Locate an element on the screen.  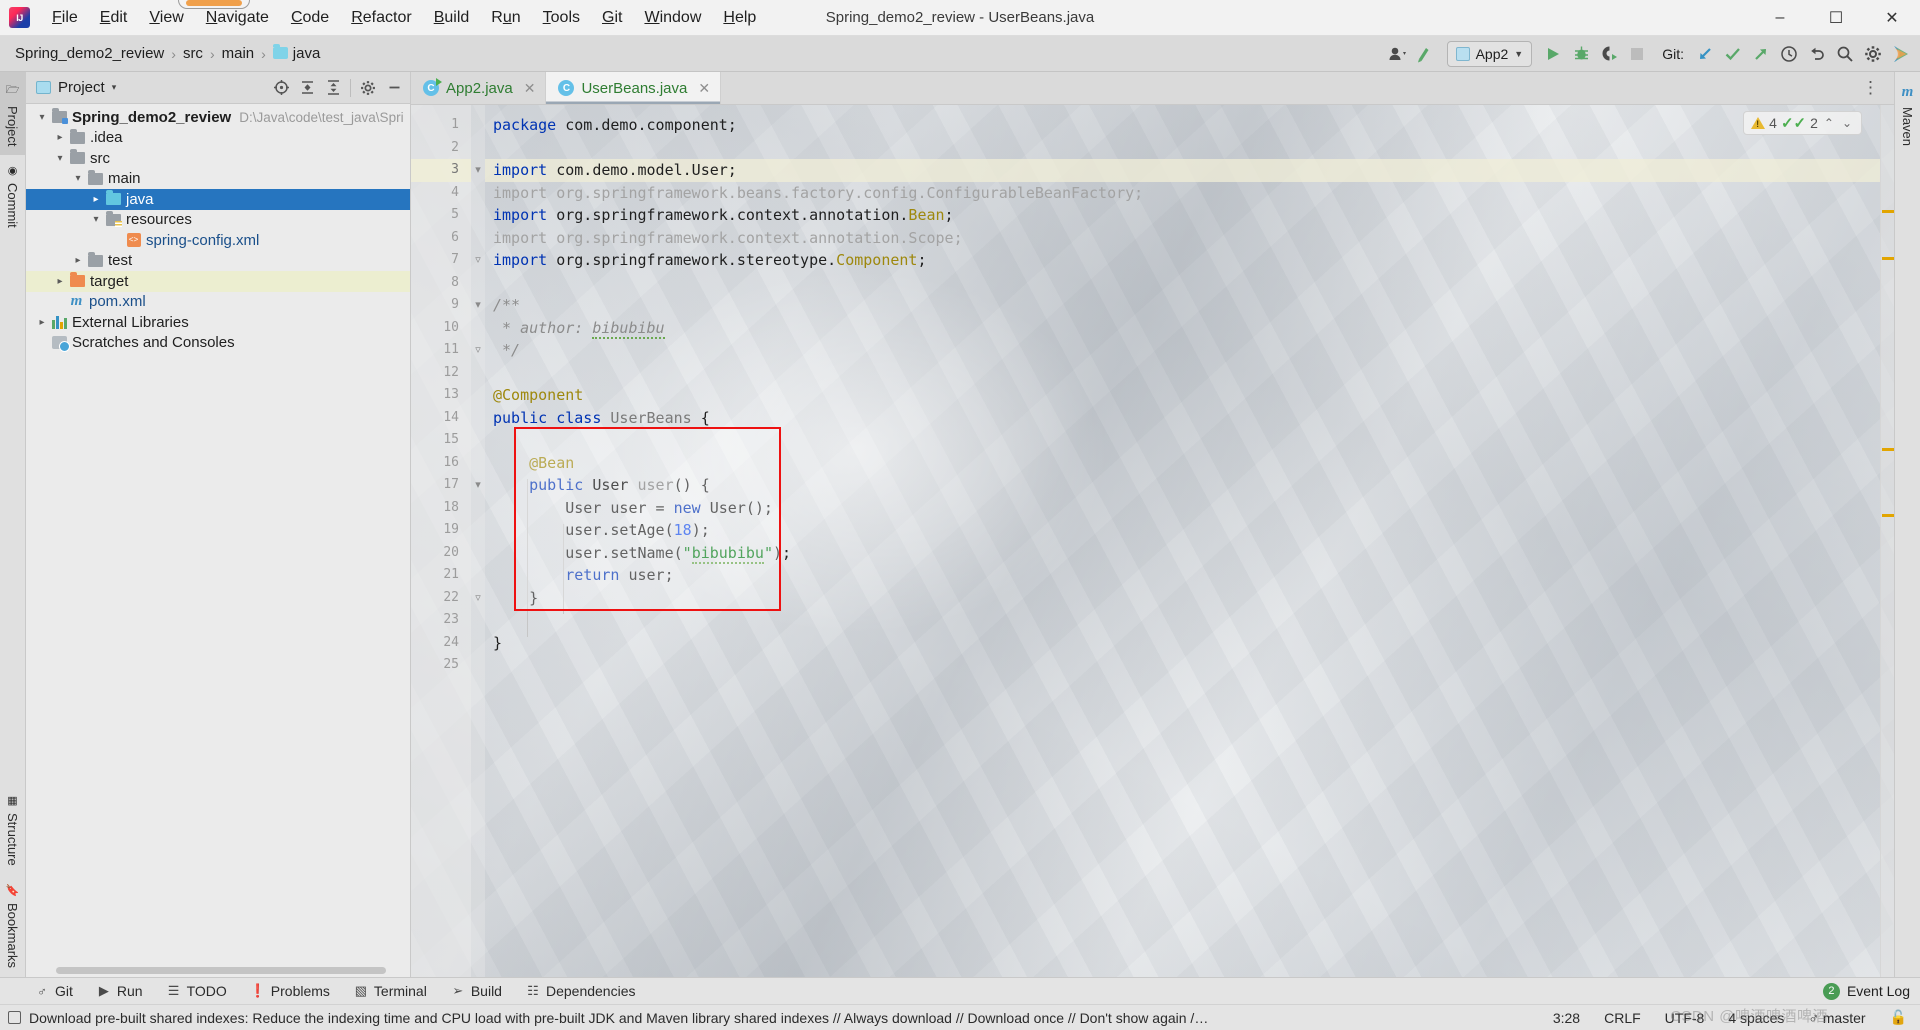
run-with-coverage-icon is located at coordinates (1609, 54).